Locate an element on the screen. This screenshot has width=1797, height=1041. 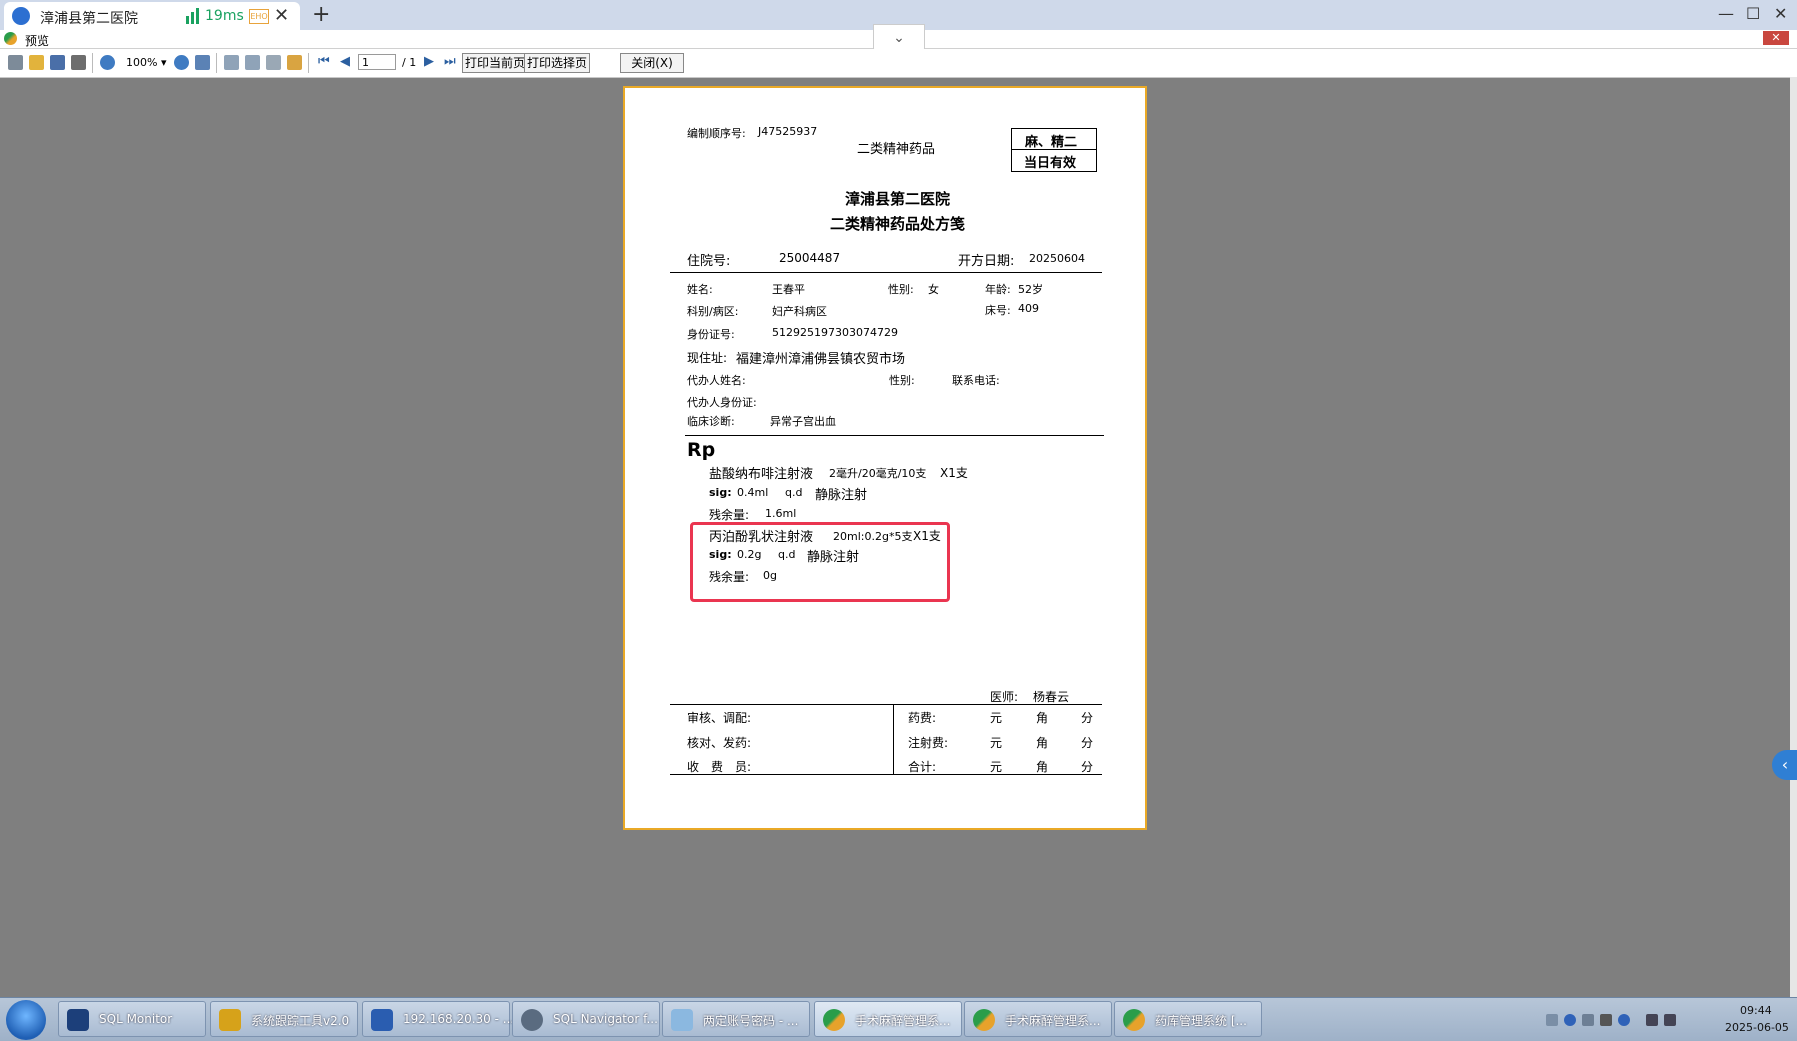
clock-date: 2025-06-05 is located at coordinates (1757, 1027).